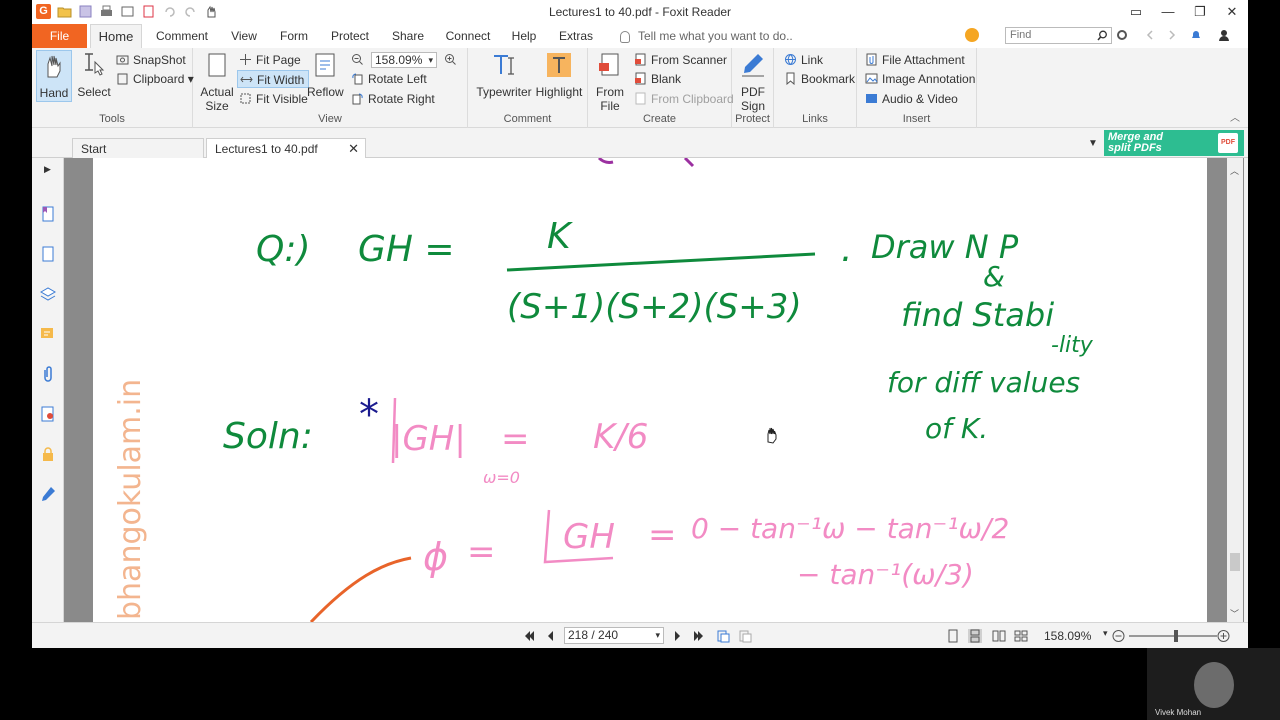 This screenshot has width=1280, height=720. Describe the element at coordinates (614, 635) in the screenshot. I see `page-number-input: 218 / 240 ▾` at that location.